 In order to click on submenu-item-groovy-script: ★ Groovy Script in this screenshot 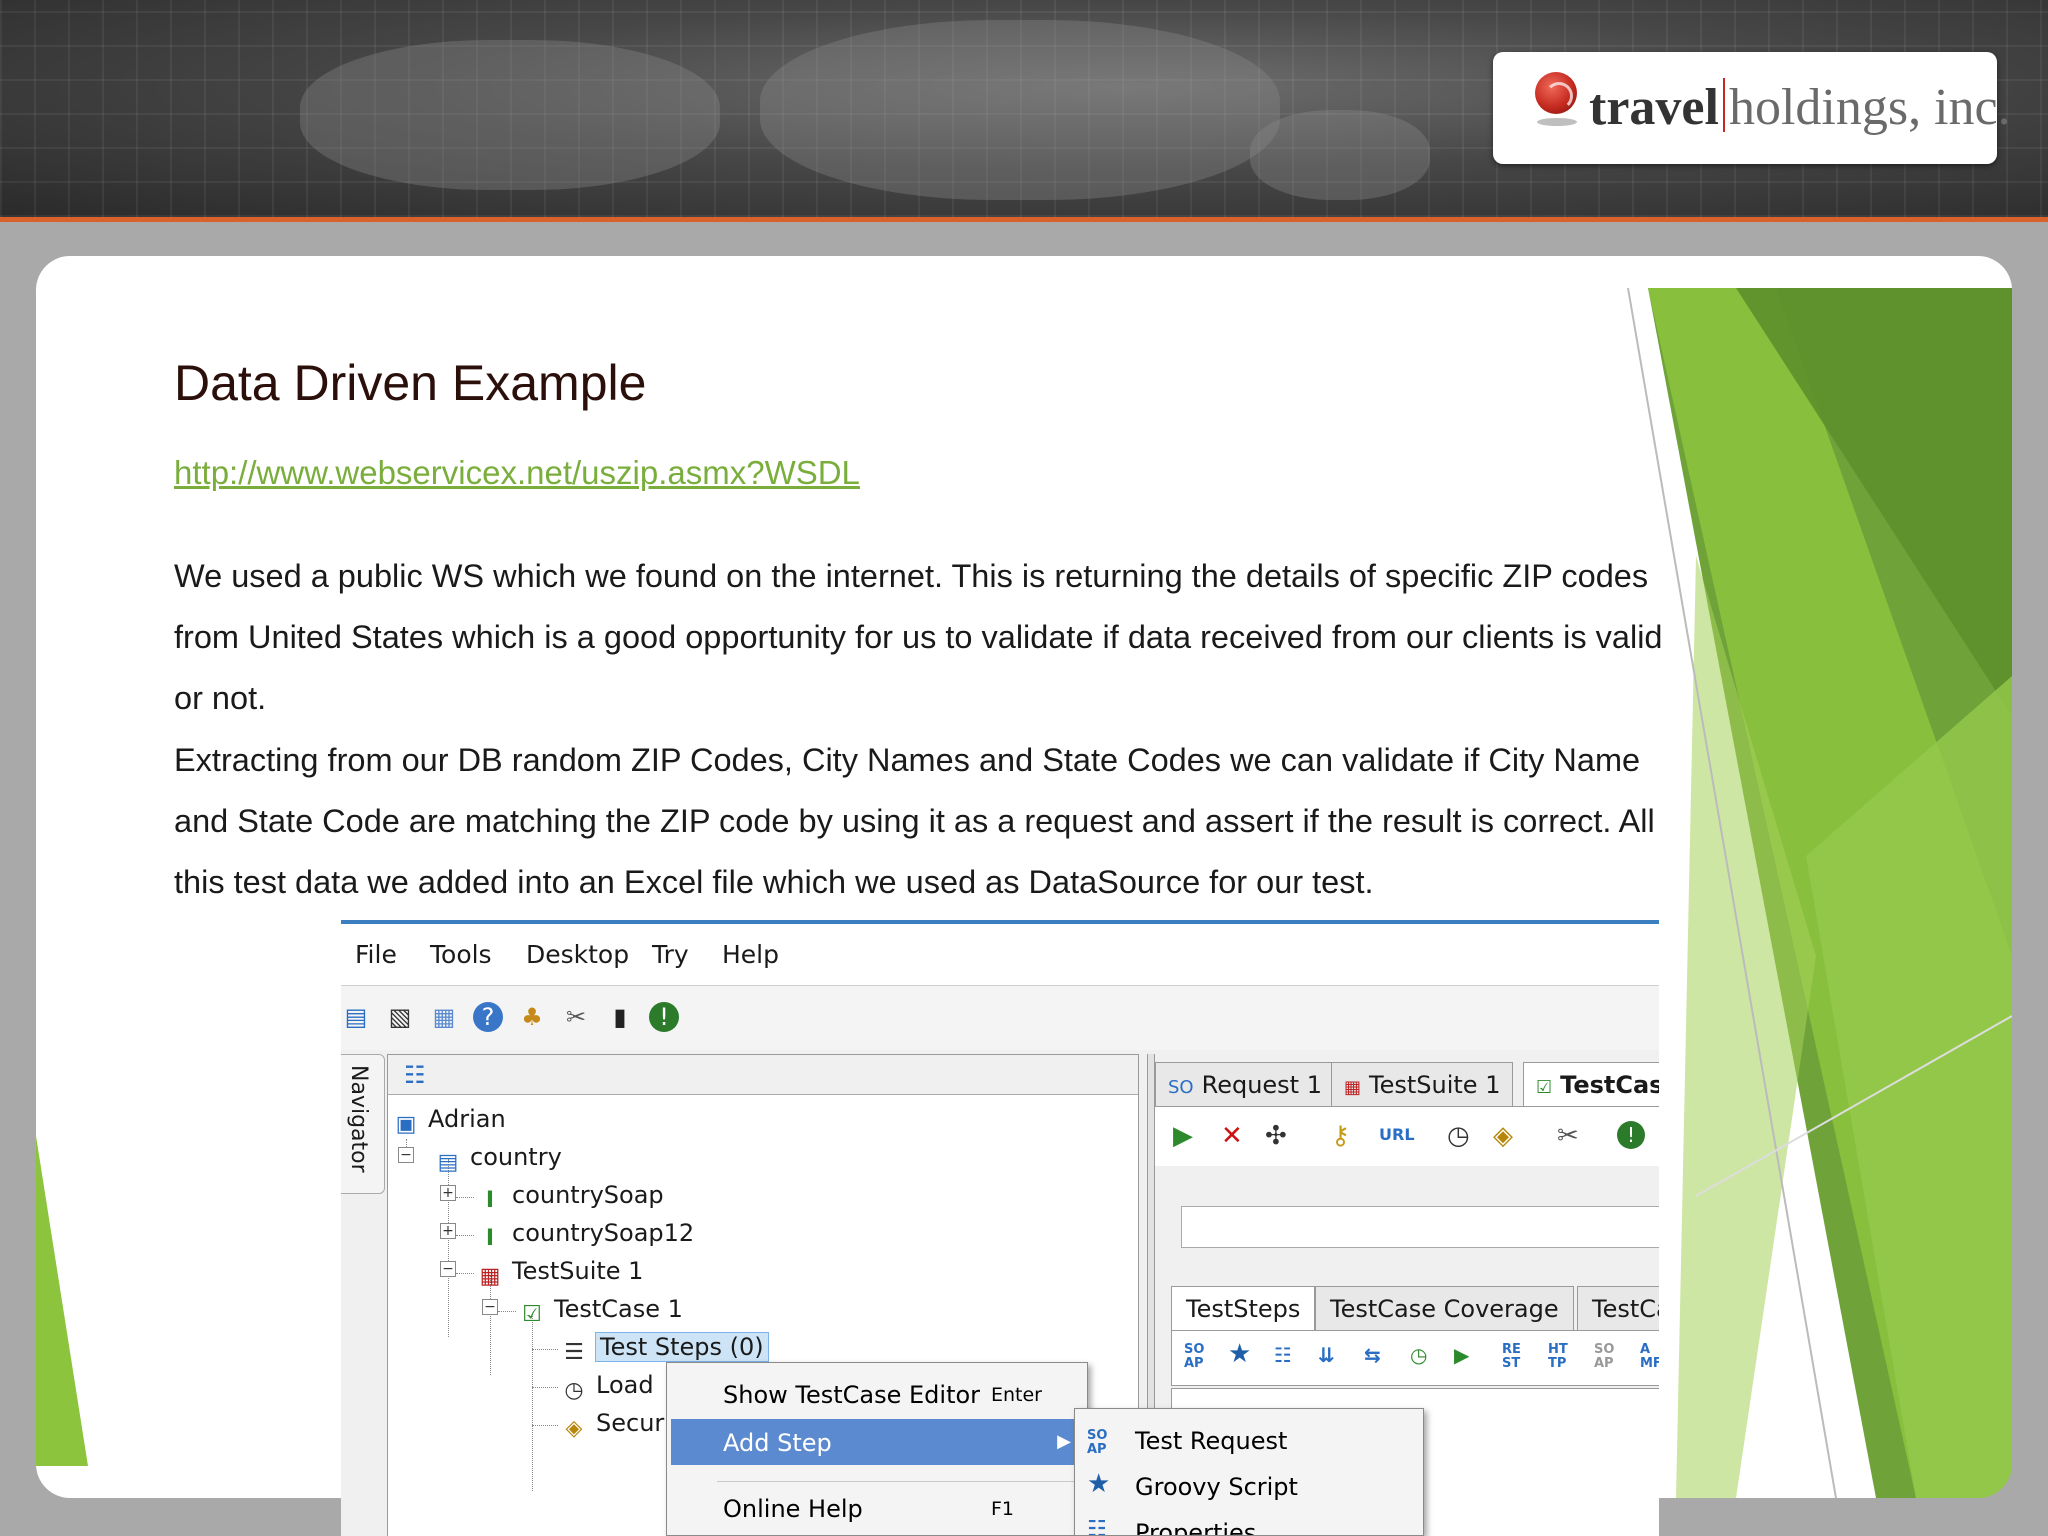, I will do `click(1249, 1486)`.